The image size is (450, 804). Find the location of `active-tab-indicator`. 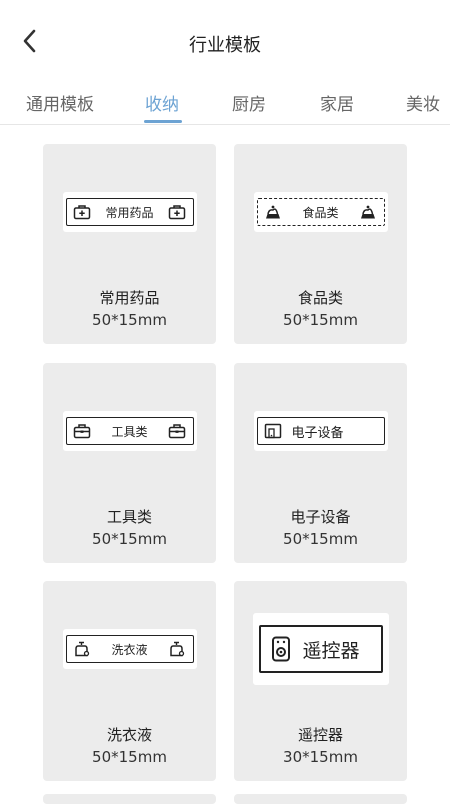

active-tab-indicator is located at coordinates (163, 121).